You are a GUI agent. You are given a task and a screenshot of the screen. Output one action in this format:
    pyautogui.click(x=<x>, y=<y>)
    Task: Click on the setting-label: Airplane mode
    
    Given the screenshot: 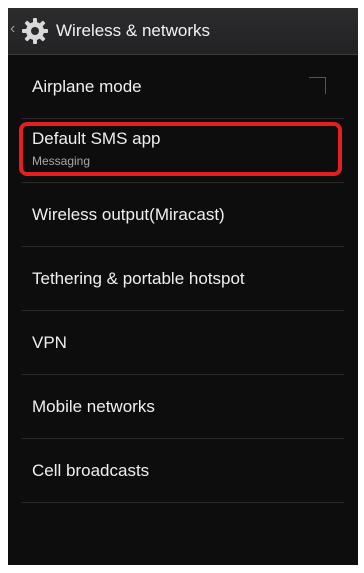 What is the action you would take?
    pyautogui.click(x=87, y=86)
    